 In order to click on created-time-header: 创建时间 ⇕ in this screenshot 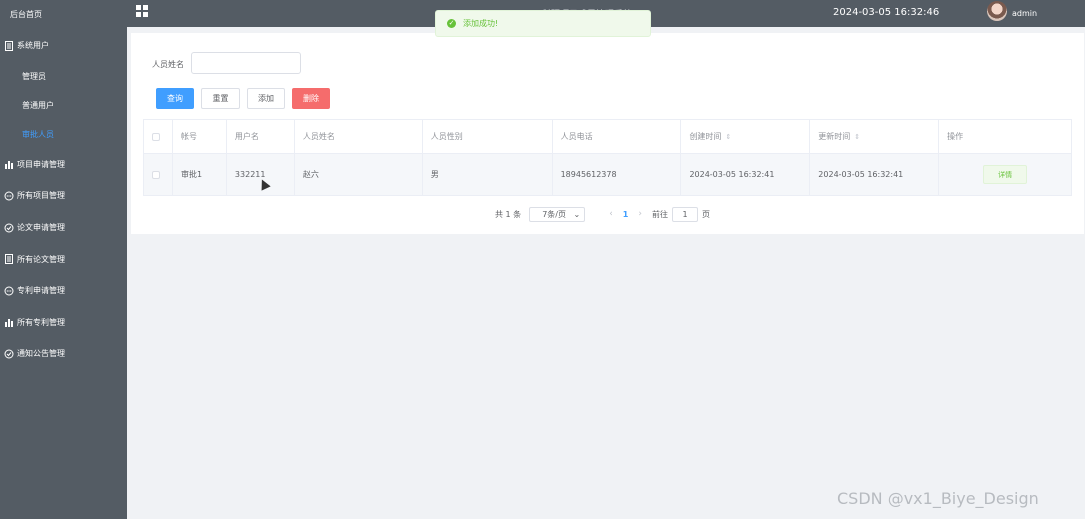, I will do `click(746, 137)`.